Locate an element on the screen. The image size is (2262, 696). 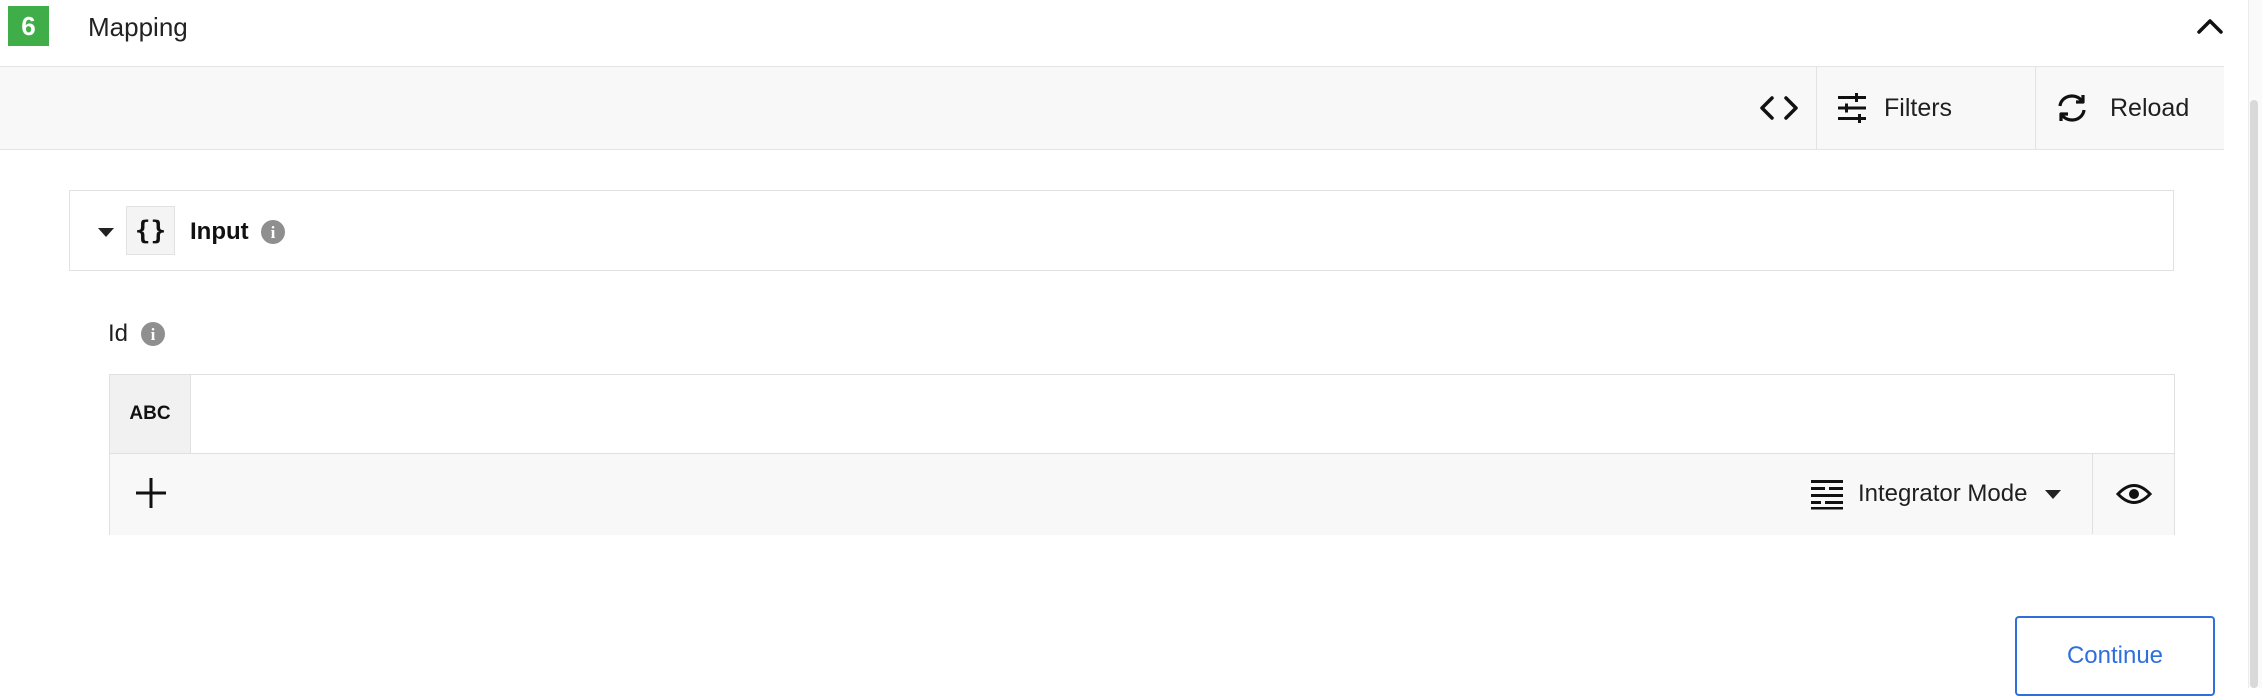
integrator-mode-dropdown: Integrator Mode is located at coordinates (1936, 494).